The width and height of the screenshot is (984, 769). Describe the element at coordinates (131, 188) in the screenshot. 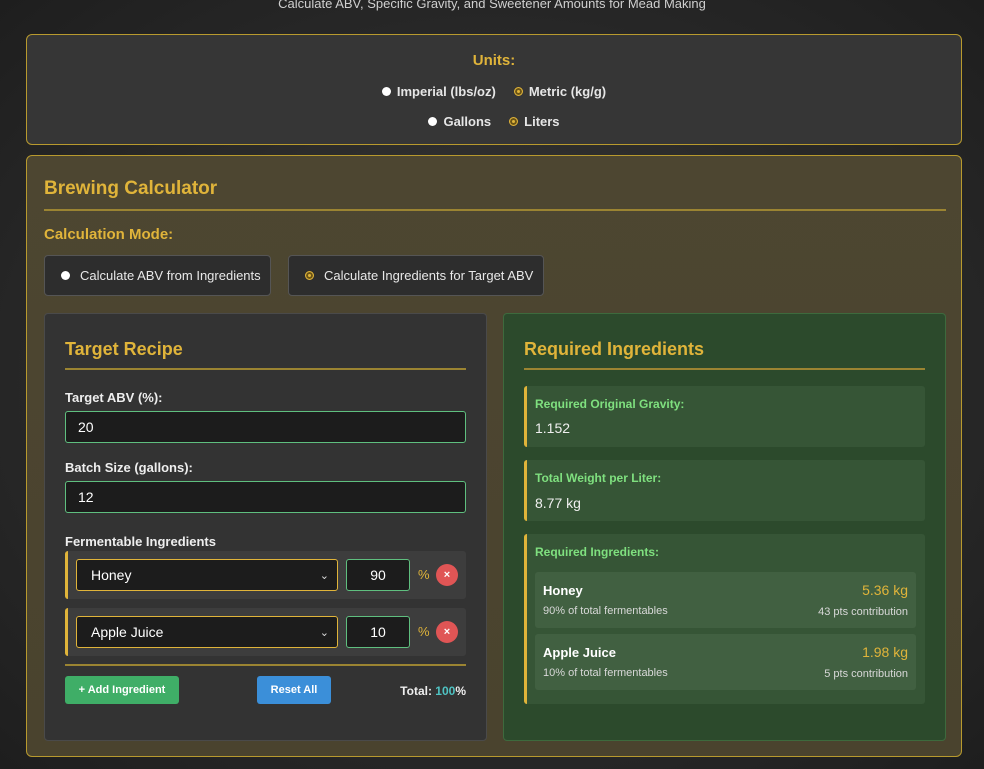

I see `calculator-title: Brewing Calculator` at that location.